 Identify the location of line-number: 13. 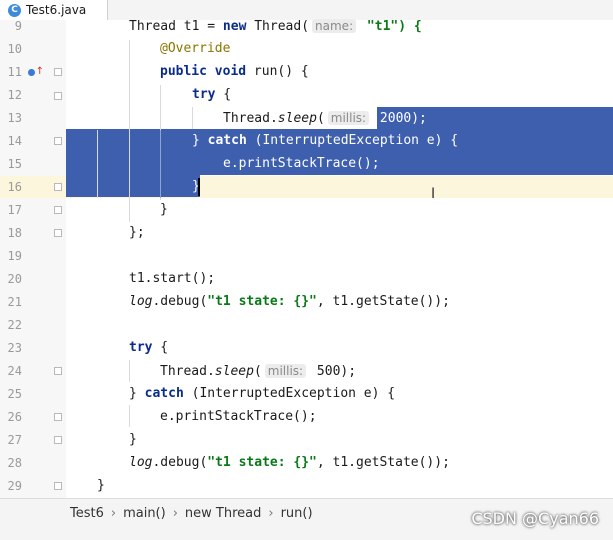
(14, 118).